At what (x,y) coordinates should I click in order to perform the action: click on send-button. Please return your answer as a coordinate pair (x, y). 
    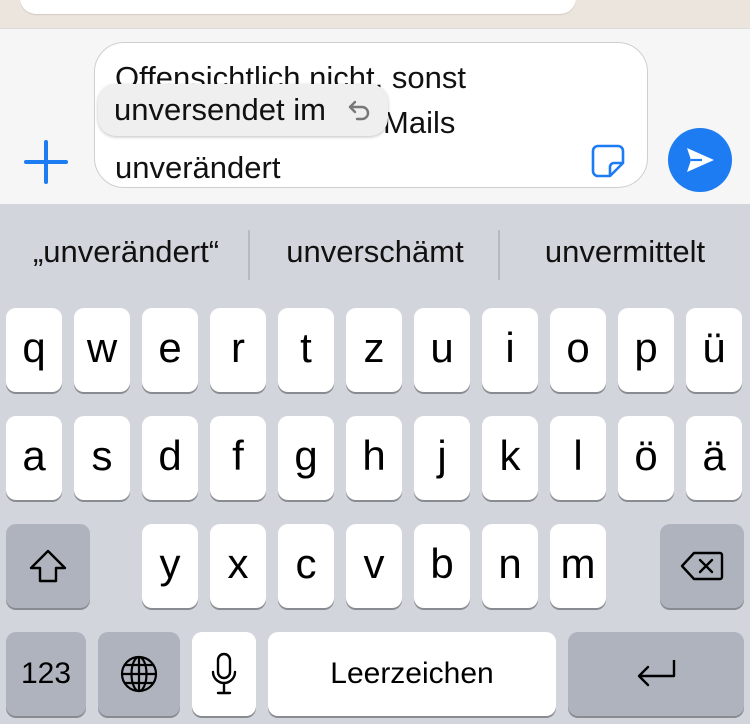
    Looking at the image, I should click on (700, 160).